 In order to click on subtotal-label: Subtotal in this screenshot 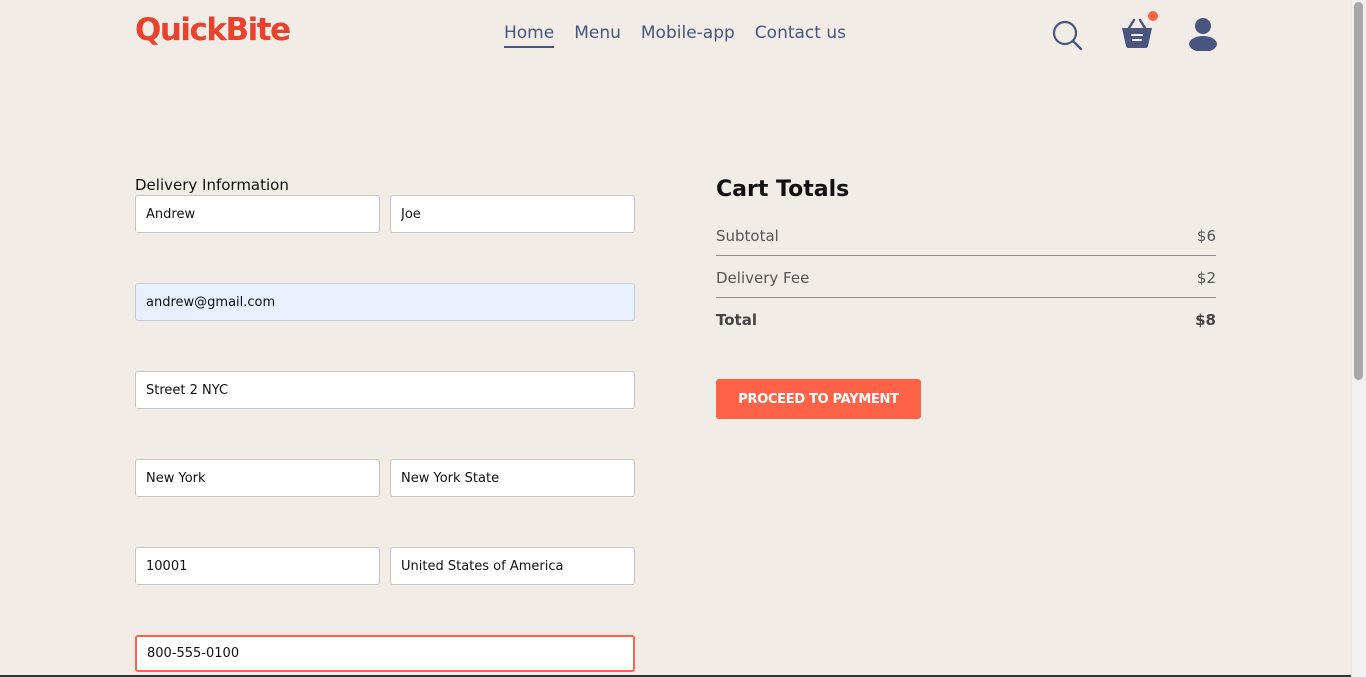, I will do `click(747, 236)`.